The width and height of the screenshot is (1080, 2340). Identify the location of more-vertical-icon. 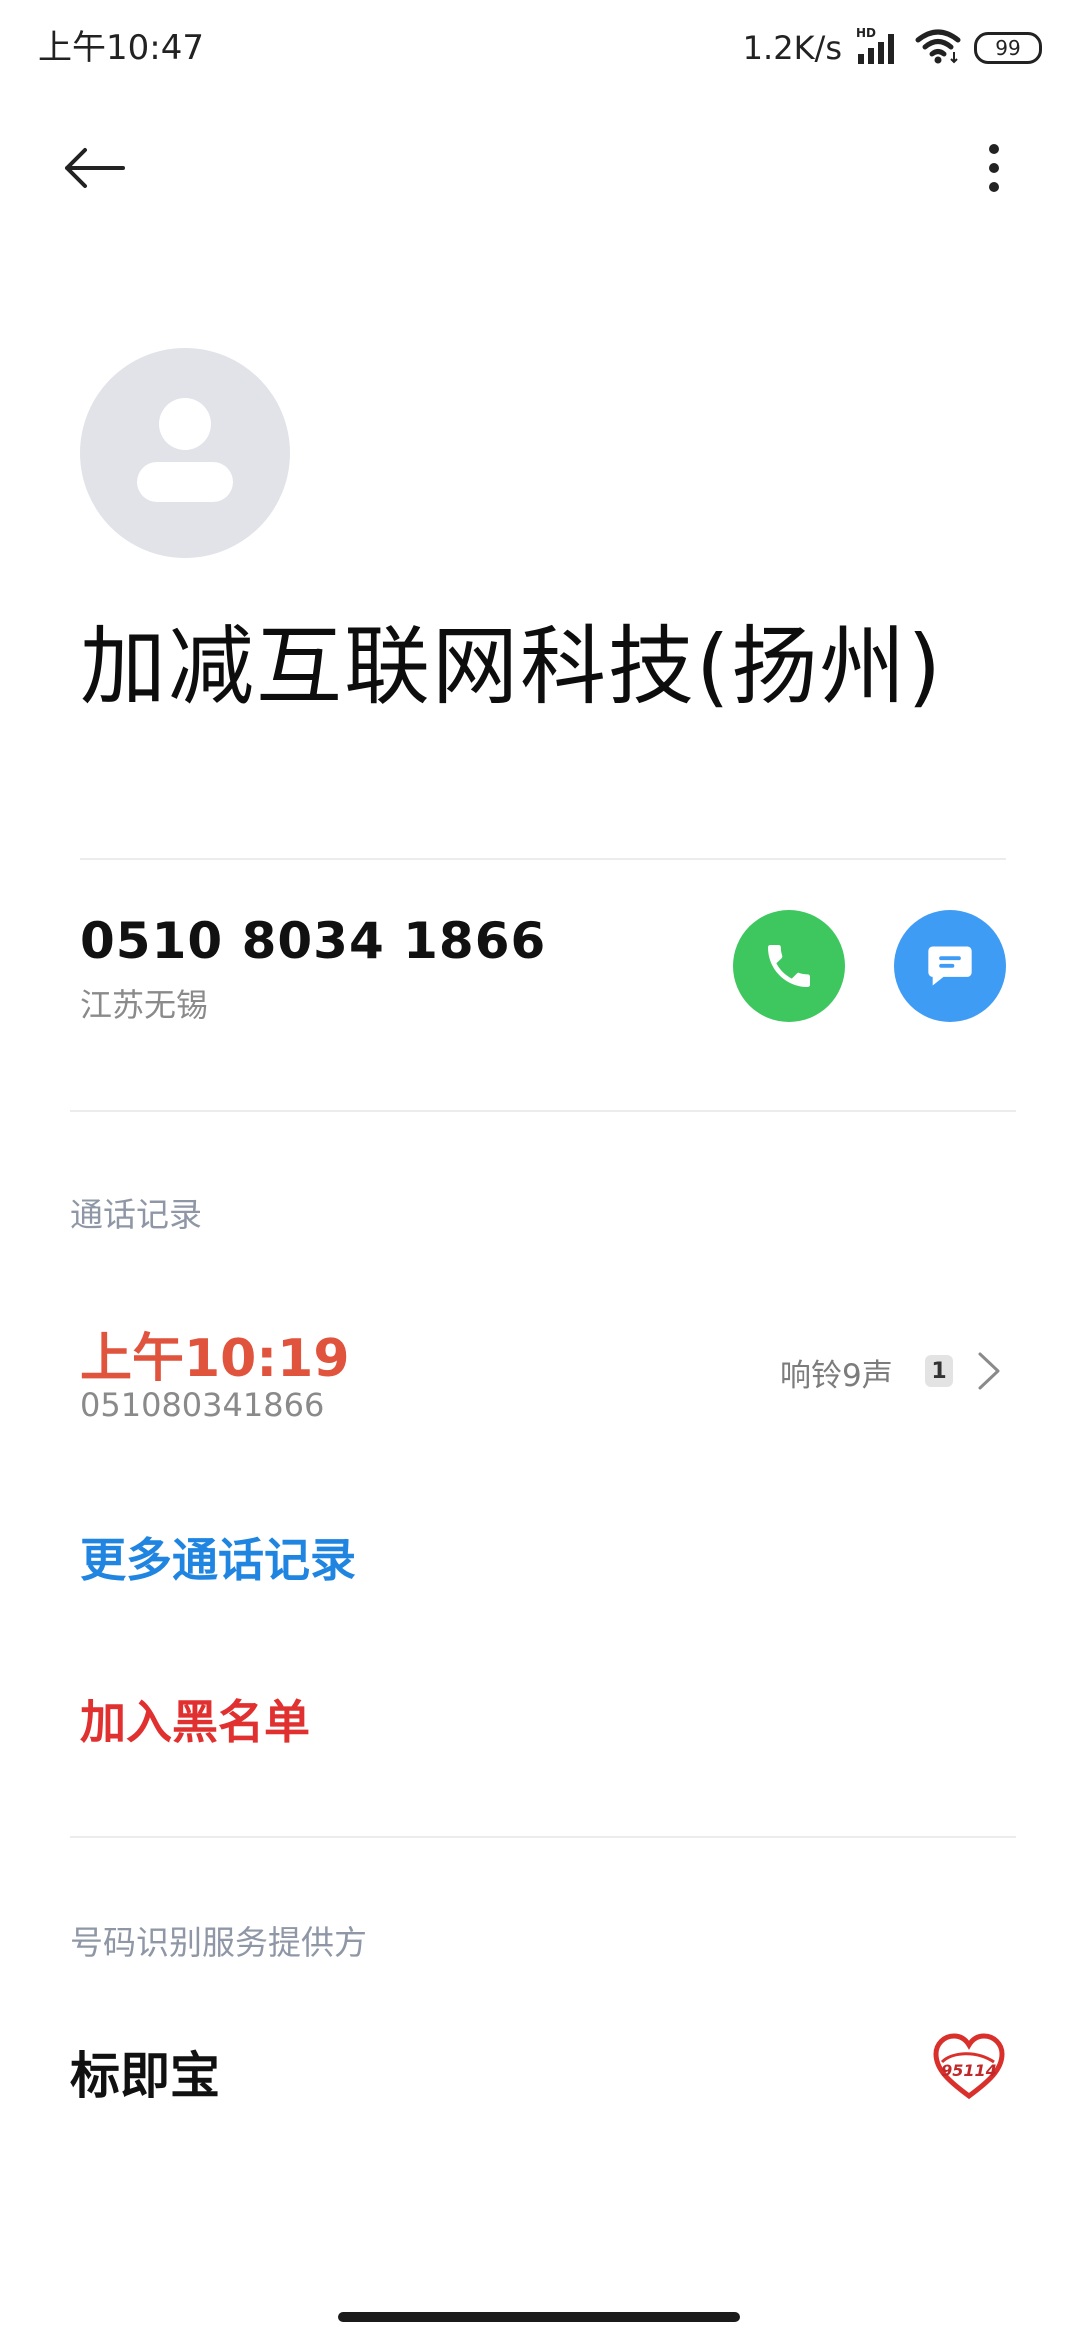
(994, 168).